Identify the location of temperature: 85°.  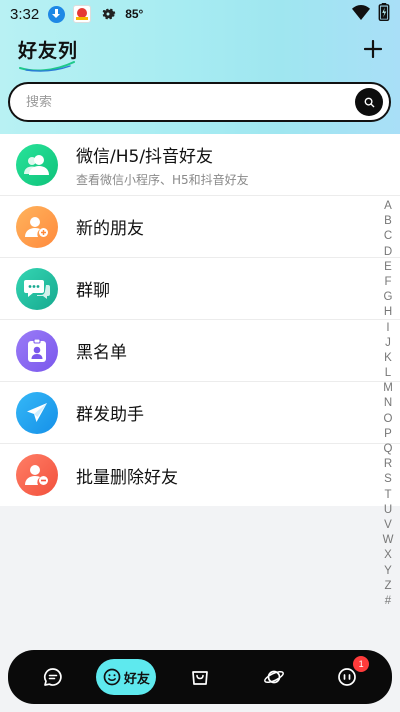
(134, 14).